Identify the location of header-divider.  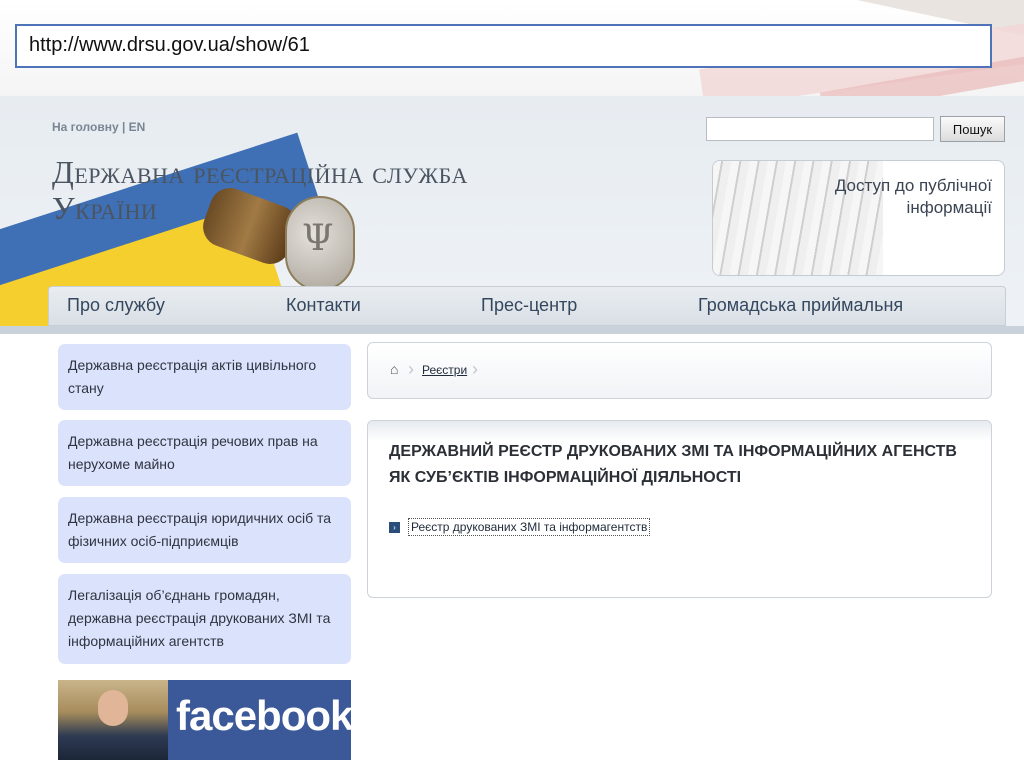
(512, 330).